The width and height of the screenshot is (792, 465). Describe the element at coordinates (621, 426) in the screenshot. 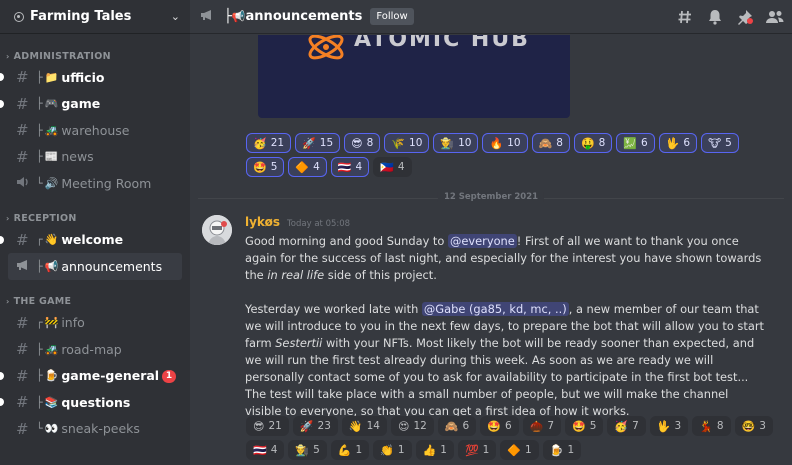

I see `reaction-emoji: 🥳` at that location.